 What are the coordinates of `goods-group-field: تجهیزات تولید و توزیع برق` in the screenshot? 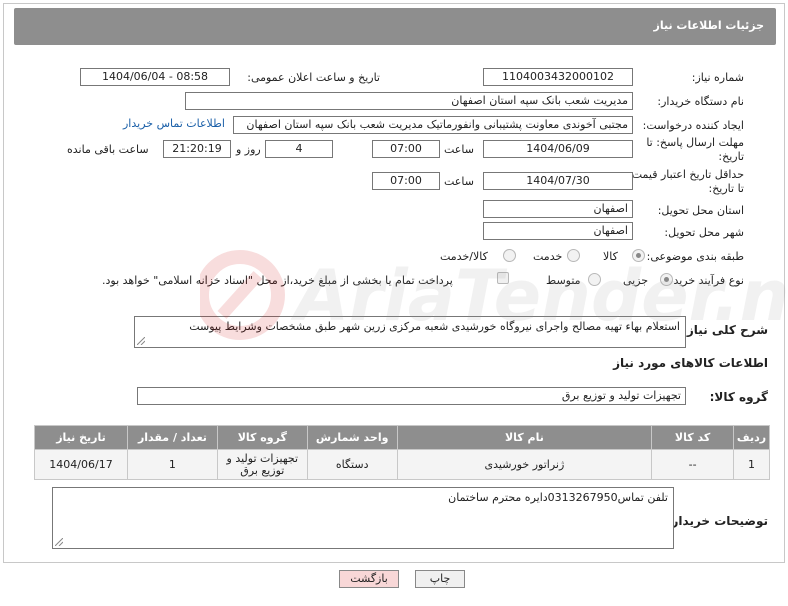 It's located at (411, 396).